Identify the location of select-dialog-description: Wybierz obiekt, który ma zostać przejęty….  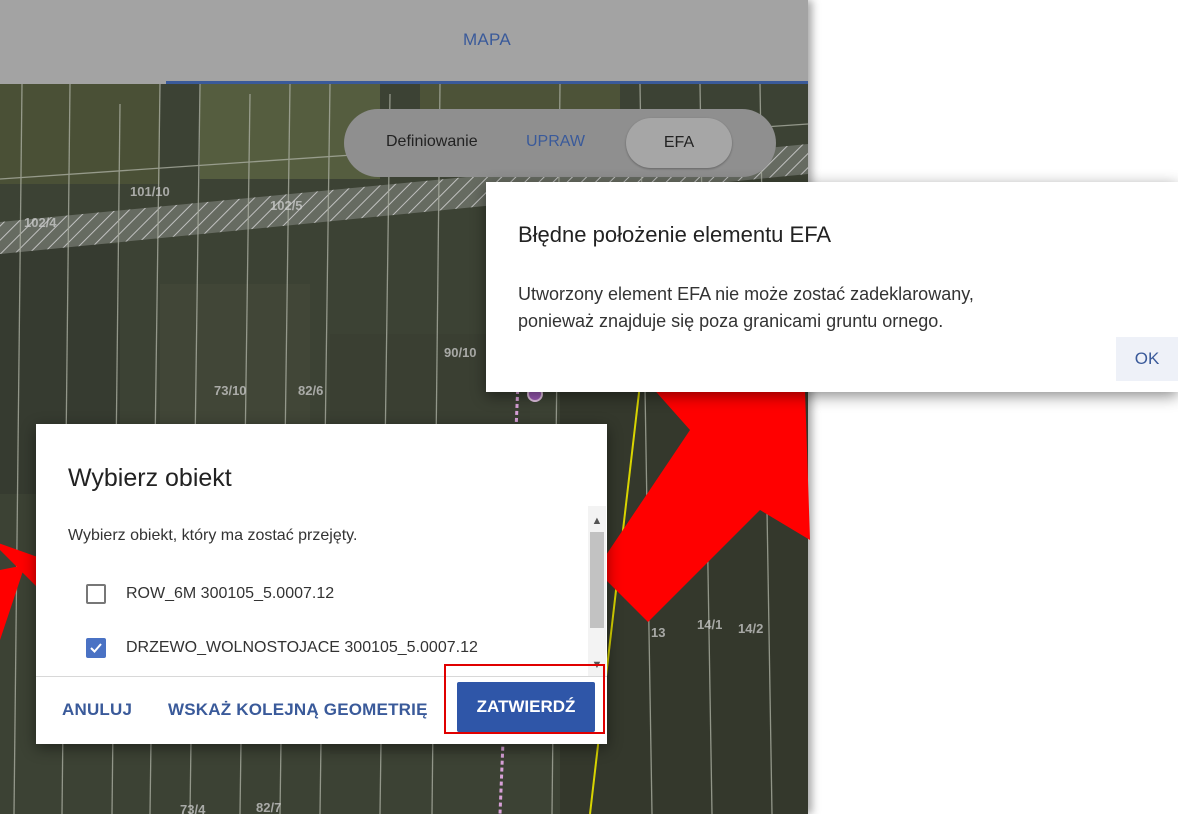
(213, 535).